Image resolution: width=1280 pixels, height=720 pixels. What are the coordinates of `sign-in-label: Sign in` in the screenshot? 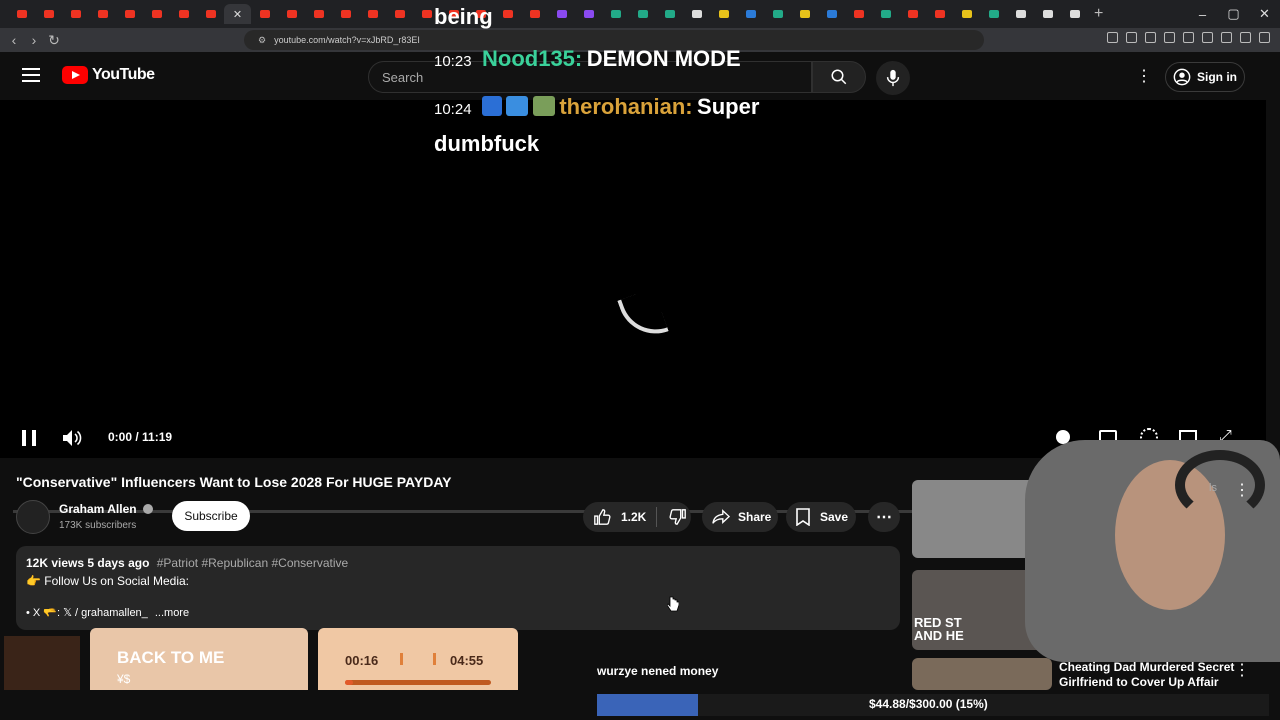 It's located at (1217, 77).